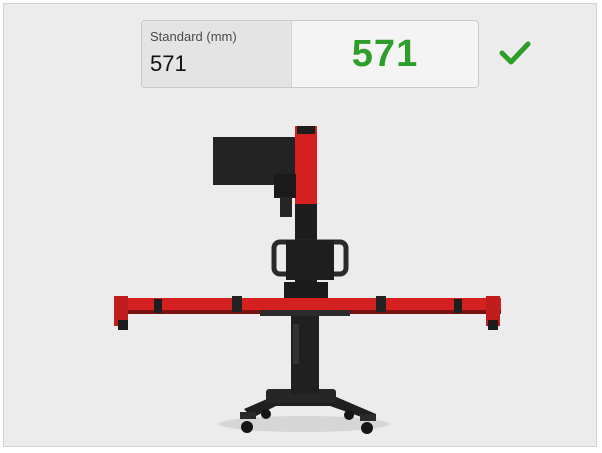  I want to click on cross-beam, so click(308, 305).